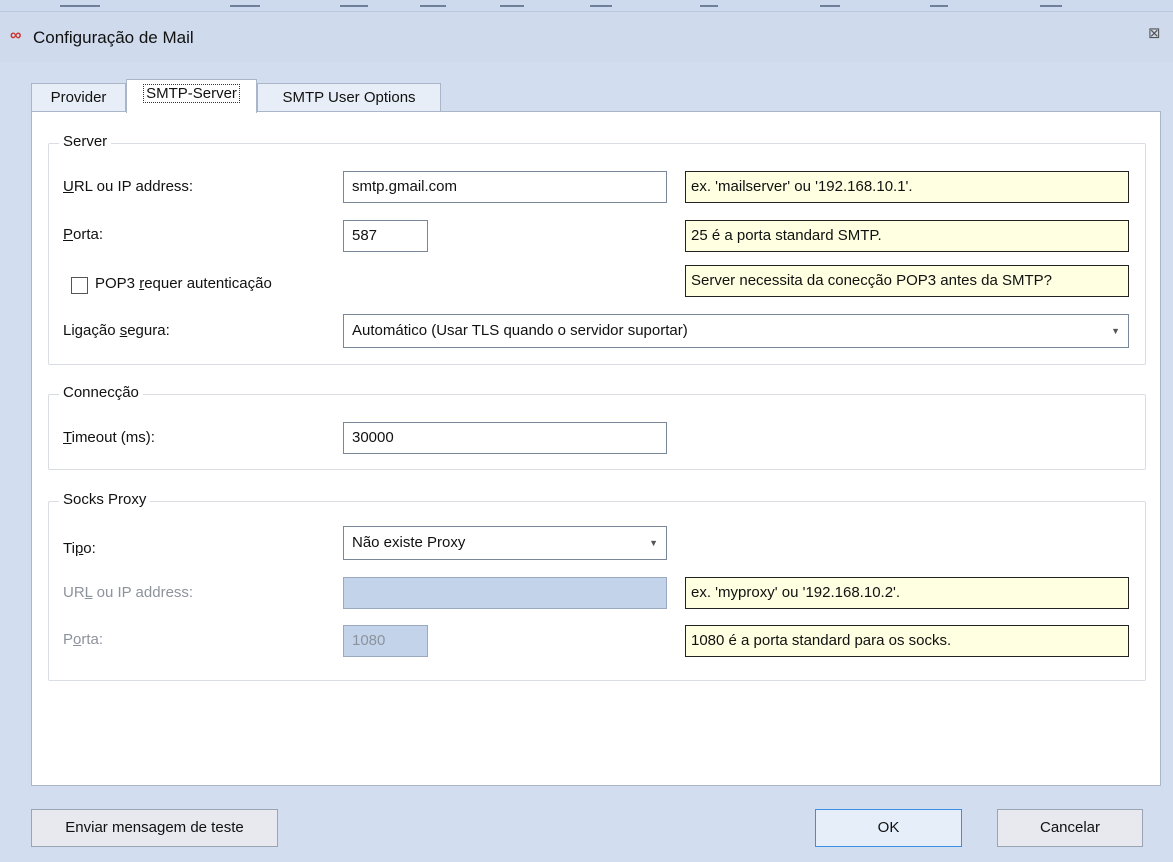 Image resolution: width=1173 pixels, height=862 pixels. I want to click on send-test-button: Enviar mensagem de teste, so click(154, 828).